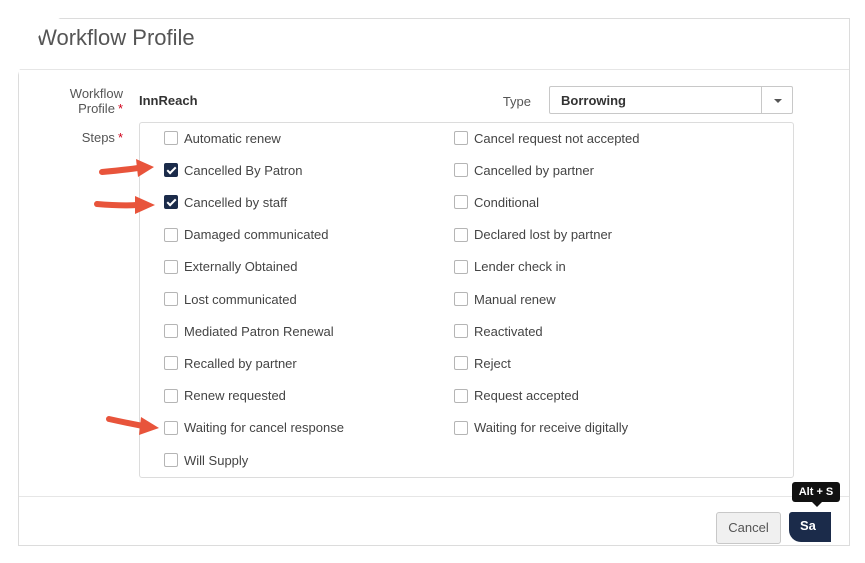  I want to click on step-checkbox-label: Waiting for cancel response, so click(264, 428).